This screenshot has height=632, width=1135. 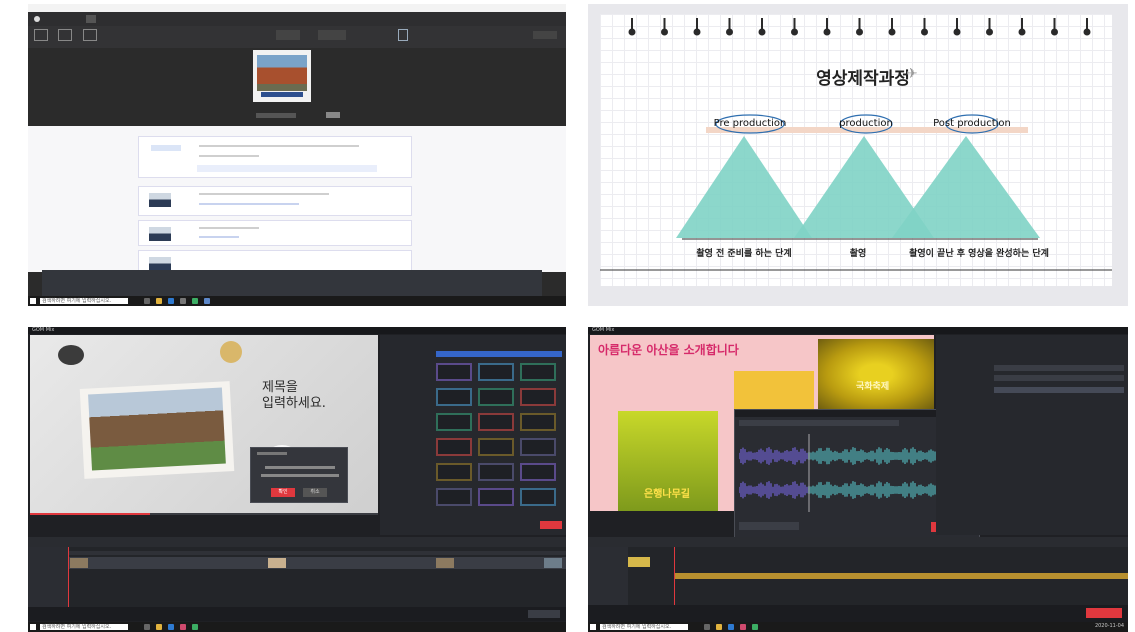 What do you see at coordinates (819, 423) in the screenshot?
I see `file-path-field` at bounding box center [819, 423].